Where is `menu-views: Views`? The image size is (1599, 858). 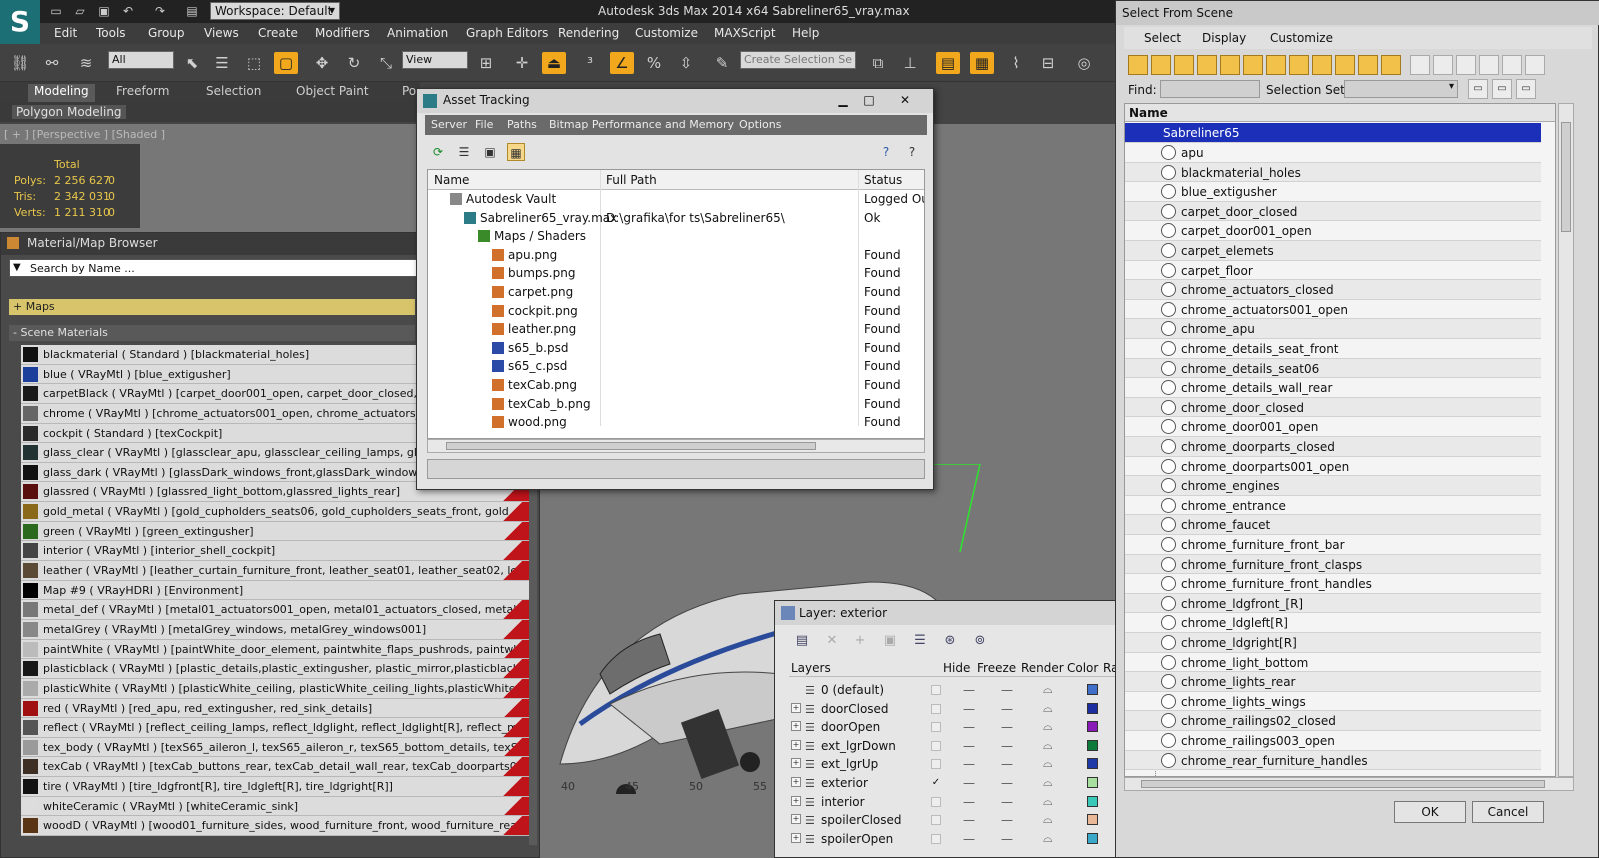
menu-views: Views is located at coordinates (221, 33).